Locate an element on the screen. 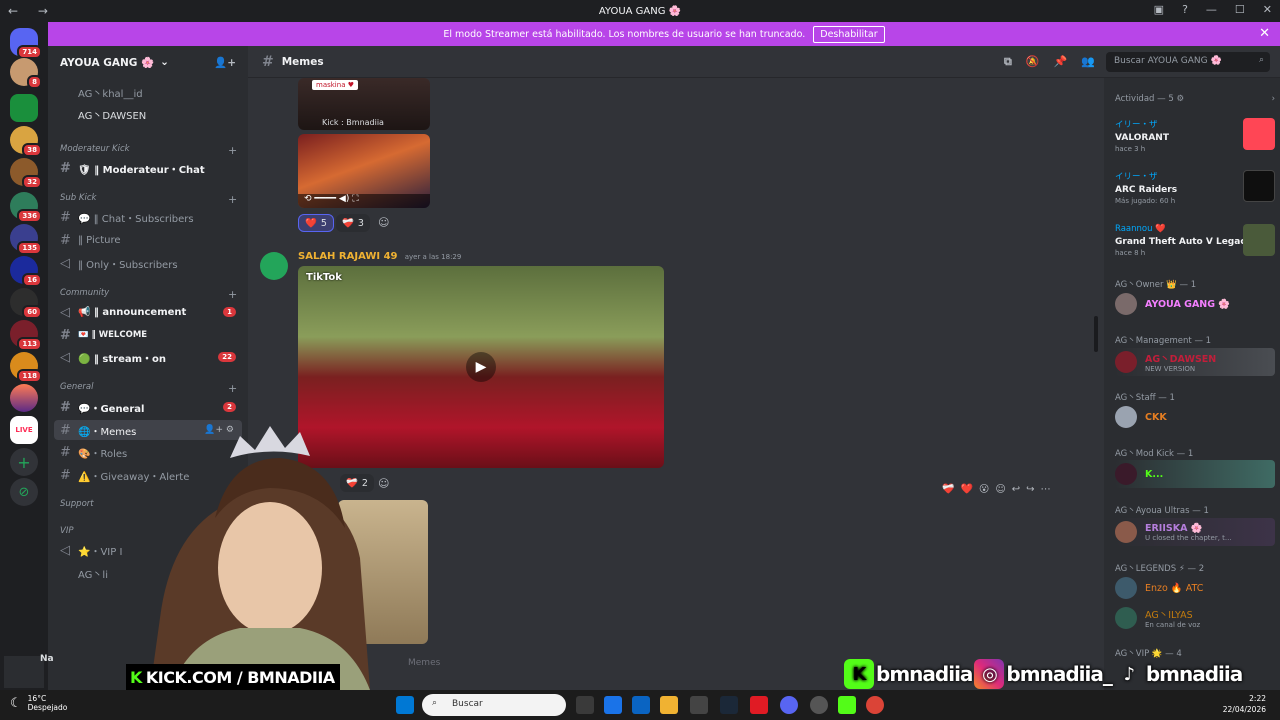 Image resolution: width=1280 pixels, height=720 pixels. nav-arrows: ← → is located at coordinates (32, 11).